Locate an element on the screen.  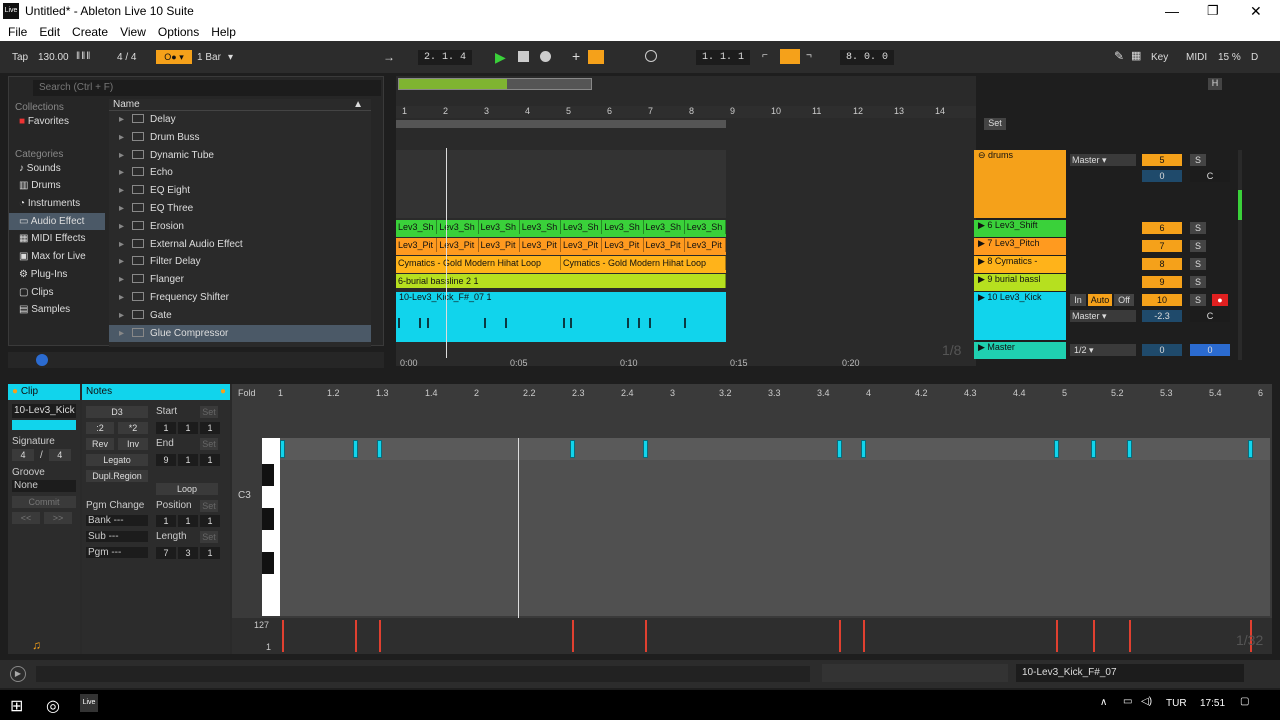
key-map-button: Key is located at coordinates (1159, 57).